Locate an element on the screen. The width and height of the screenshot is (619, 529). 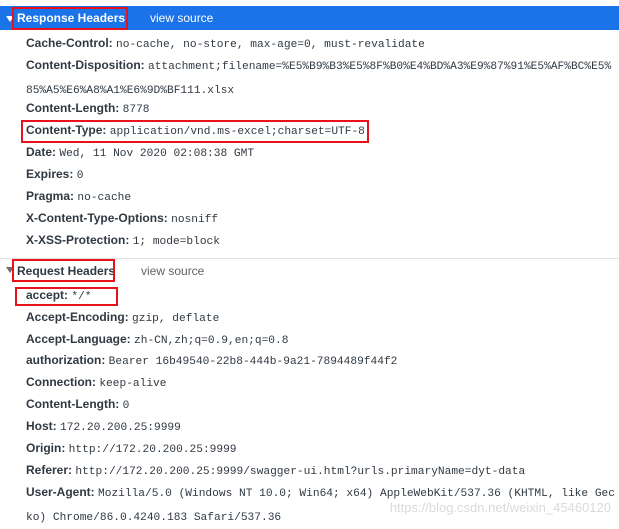
response-header-row: Date: Wed, 11 Nov 2020 02:08:38 GMT is located at coordinates (321, 153).